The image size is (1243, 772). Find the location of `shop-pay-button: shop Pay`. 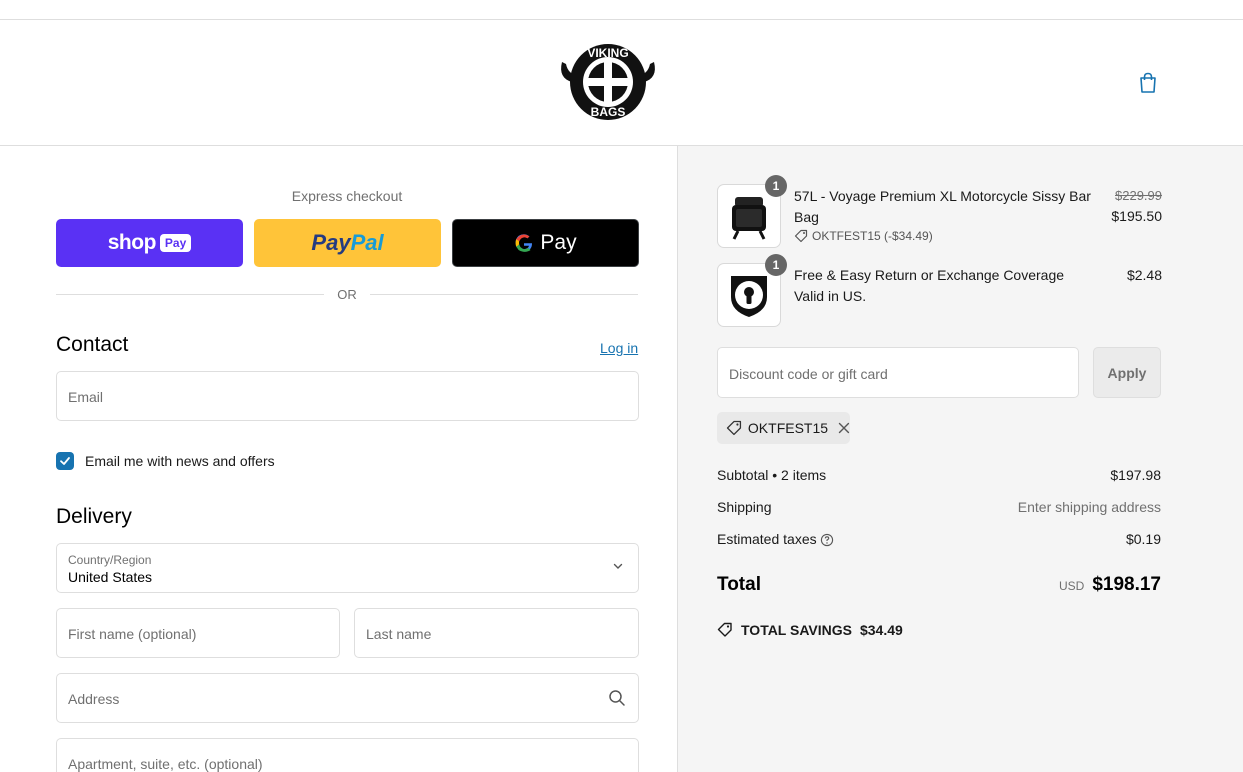

shop-pay-button: shop Pay is located at coordinates (149, 243).